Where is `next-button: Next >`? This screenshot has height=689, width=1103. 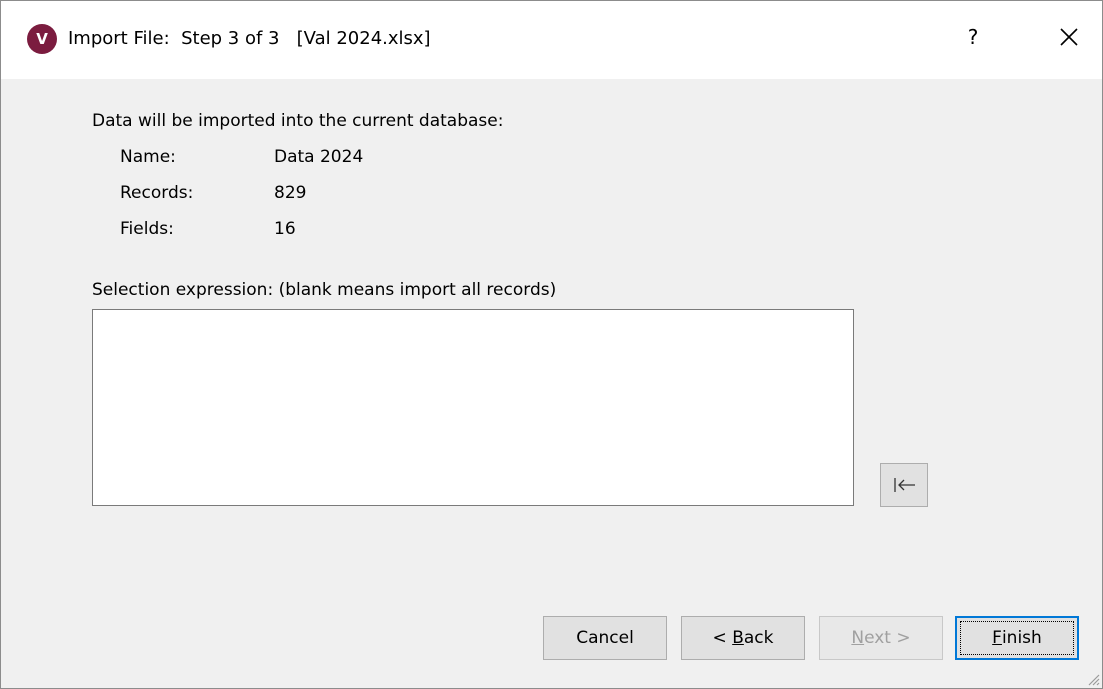 next-button: Next > is located at coordinates (881, 638).